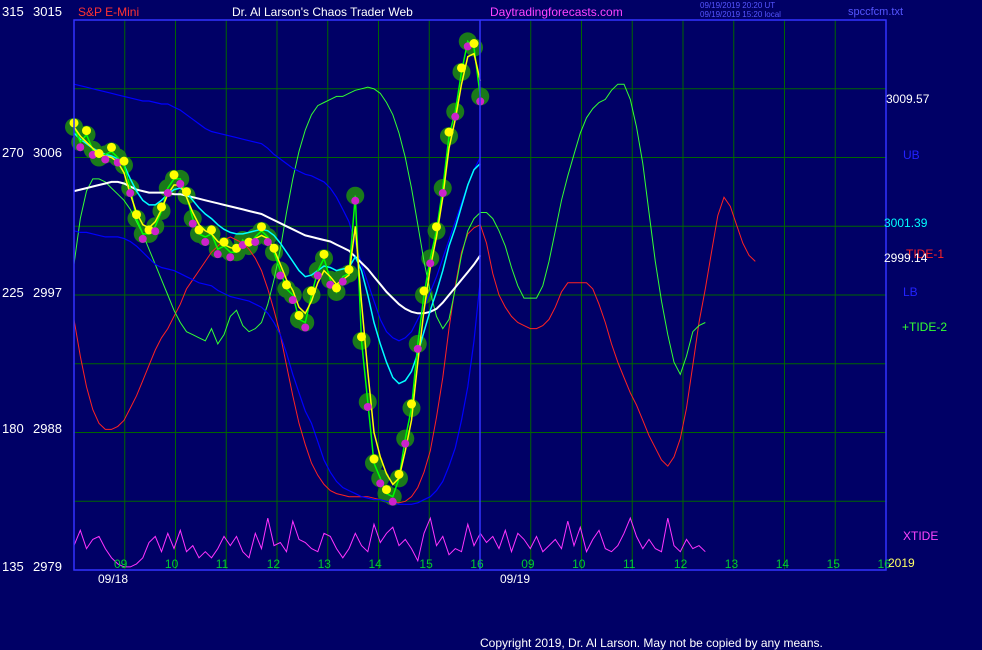 The image size is (982, 650). Describe the element at coordinates (13, 11) in the screenshot. I see `axis-a-top: 315` at that location.